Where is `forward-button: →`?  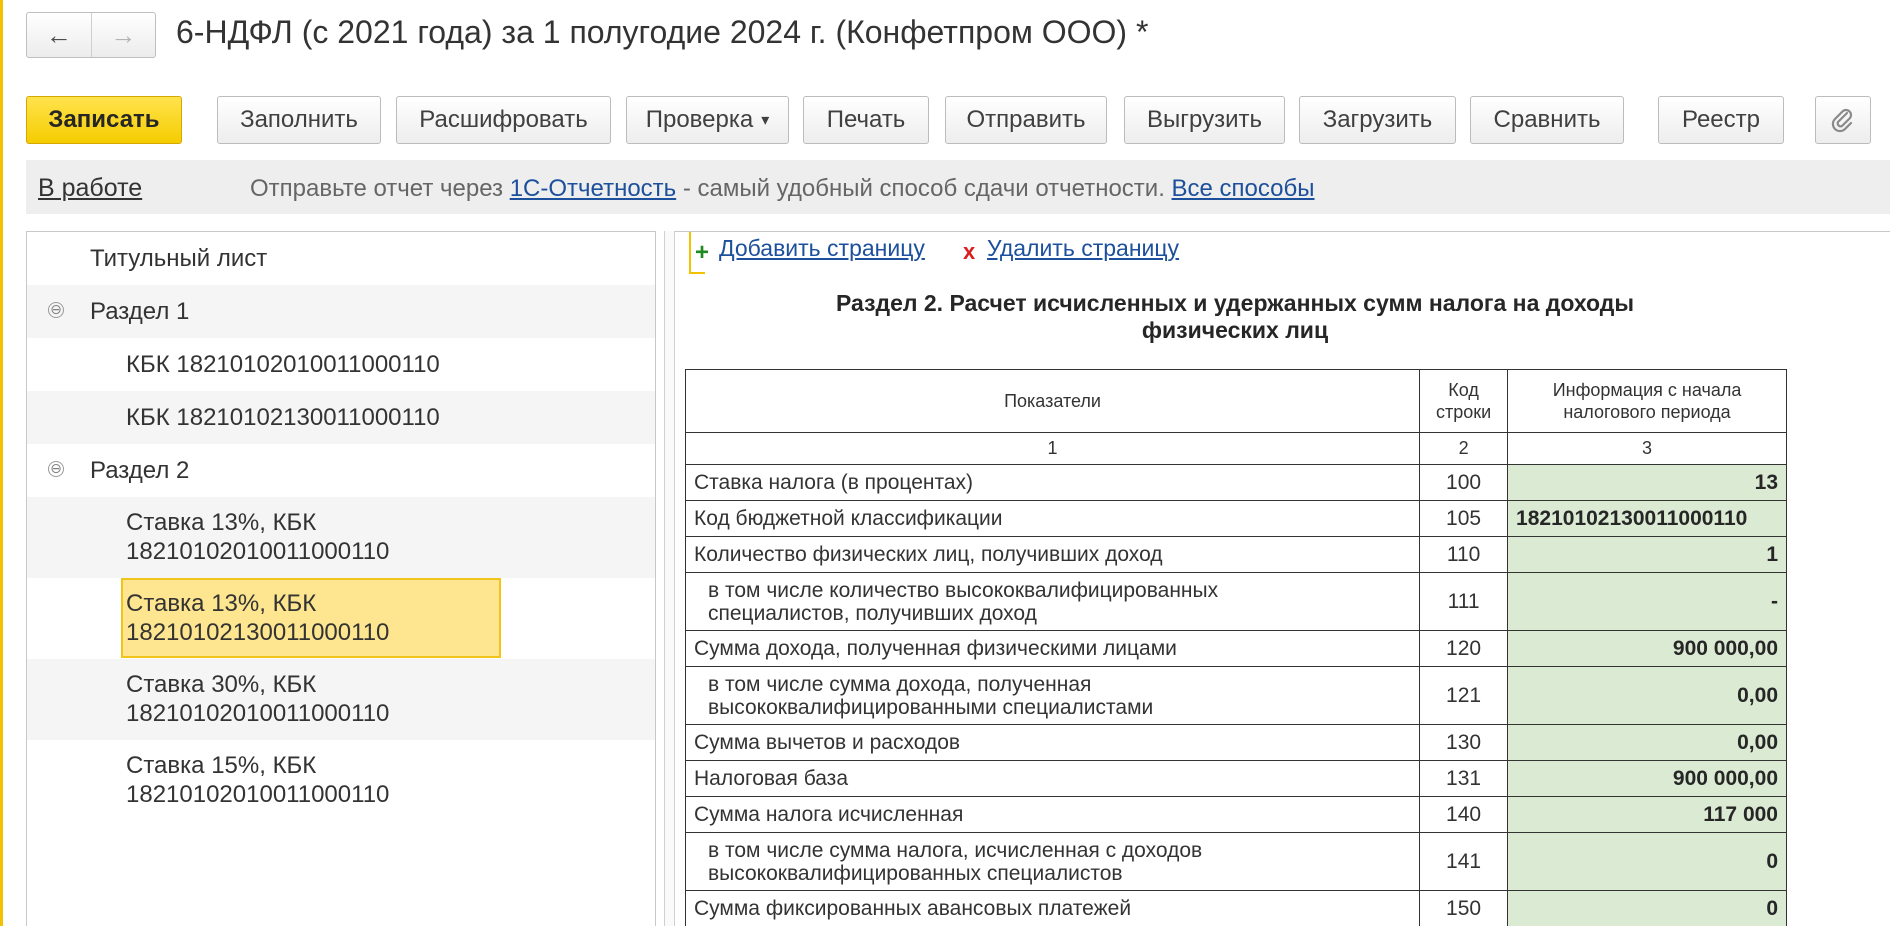 forward-button: → is located at coordinates (123, 35).